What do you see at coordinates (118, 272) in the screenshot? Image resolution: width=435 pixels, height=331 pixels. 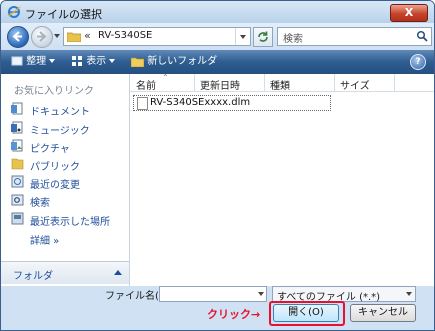 I see `chevron-up-icon` at bounding box center [118, 272].